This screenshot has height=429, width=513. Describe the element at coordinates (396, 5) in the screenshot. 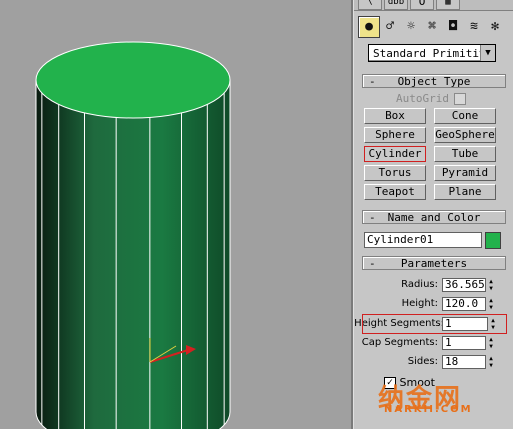

I see `modify-tab: dbb` at that location.